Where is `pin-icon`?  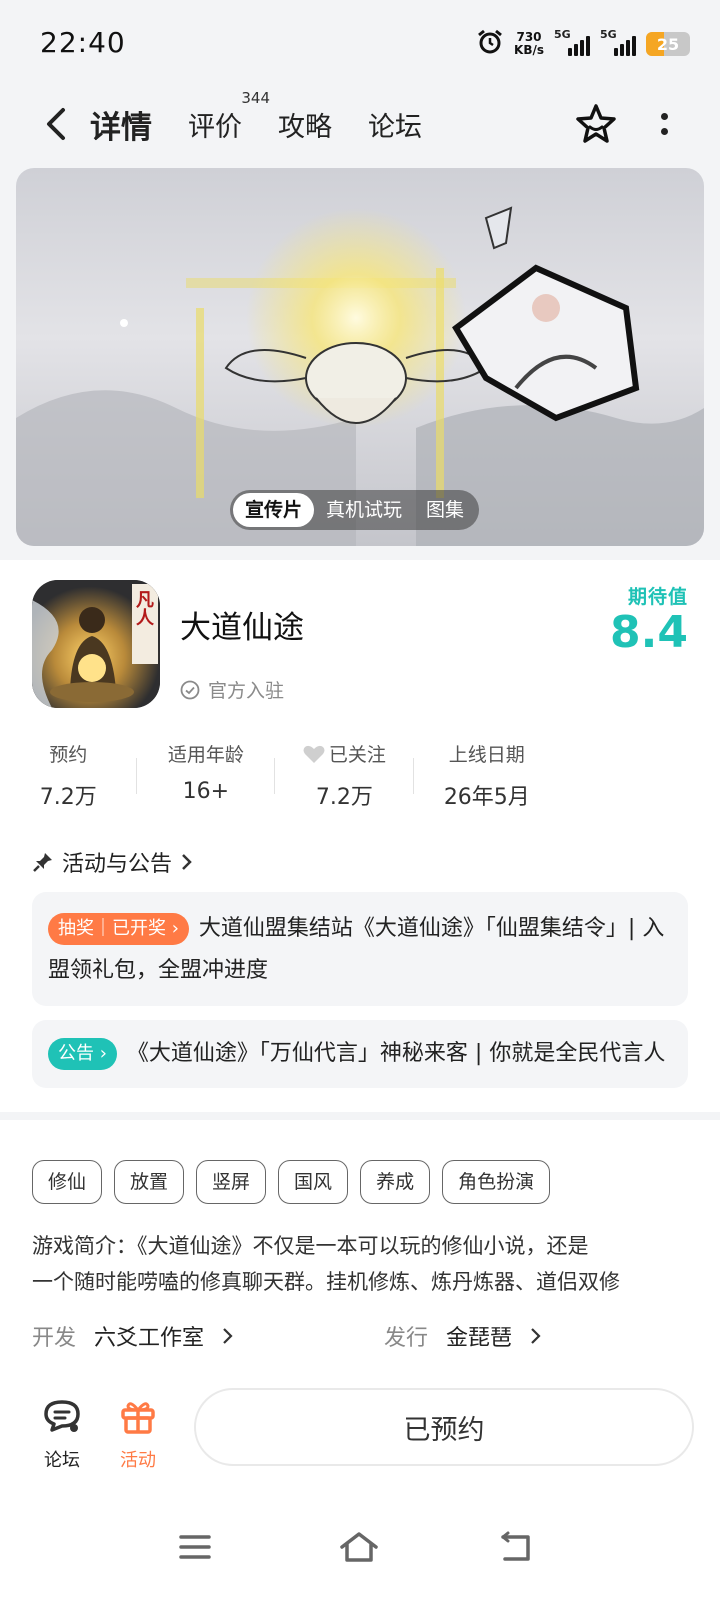 pin-icon is located at coordinates (42, 862).